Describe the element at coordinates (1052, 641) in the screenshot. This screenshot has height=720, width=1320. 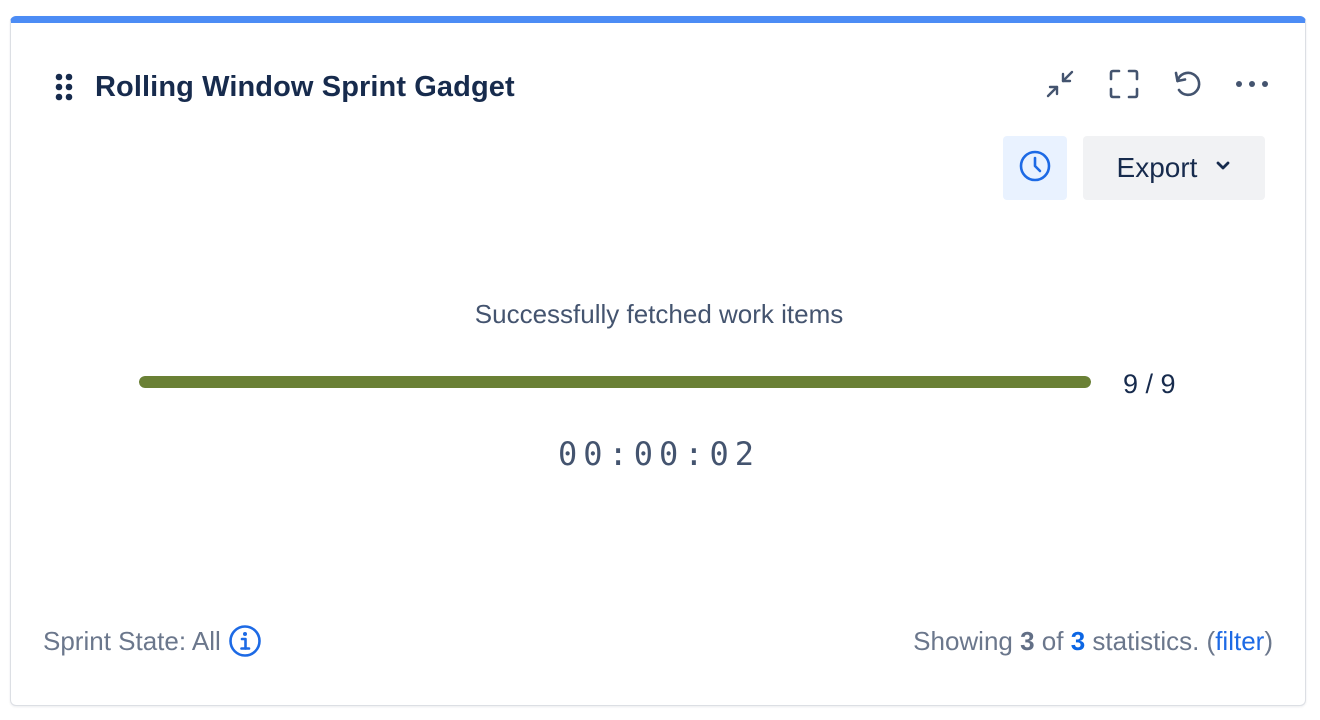
I see `of-text: of` at that location.